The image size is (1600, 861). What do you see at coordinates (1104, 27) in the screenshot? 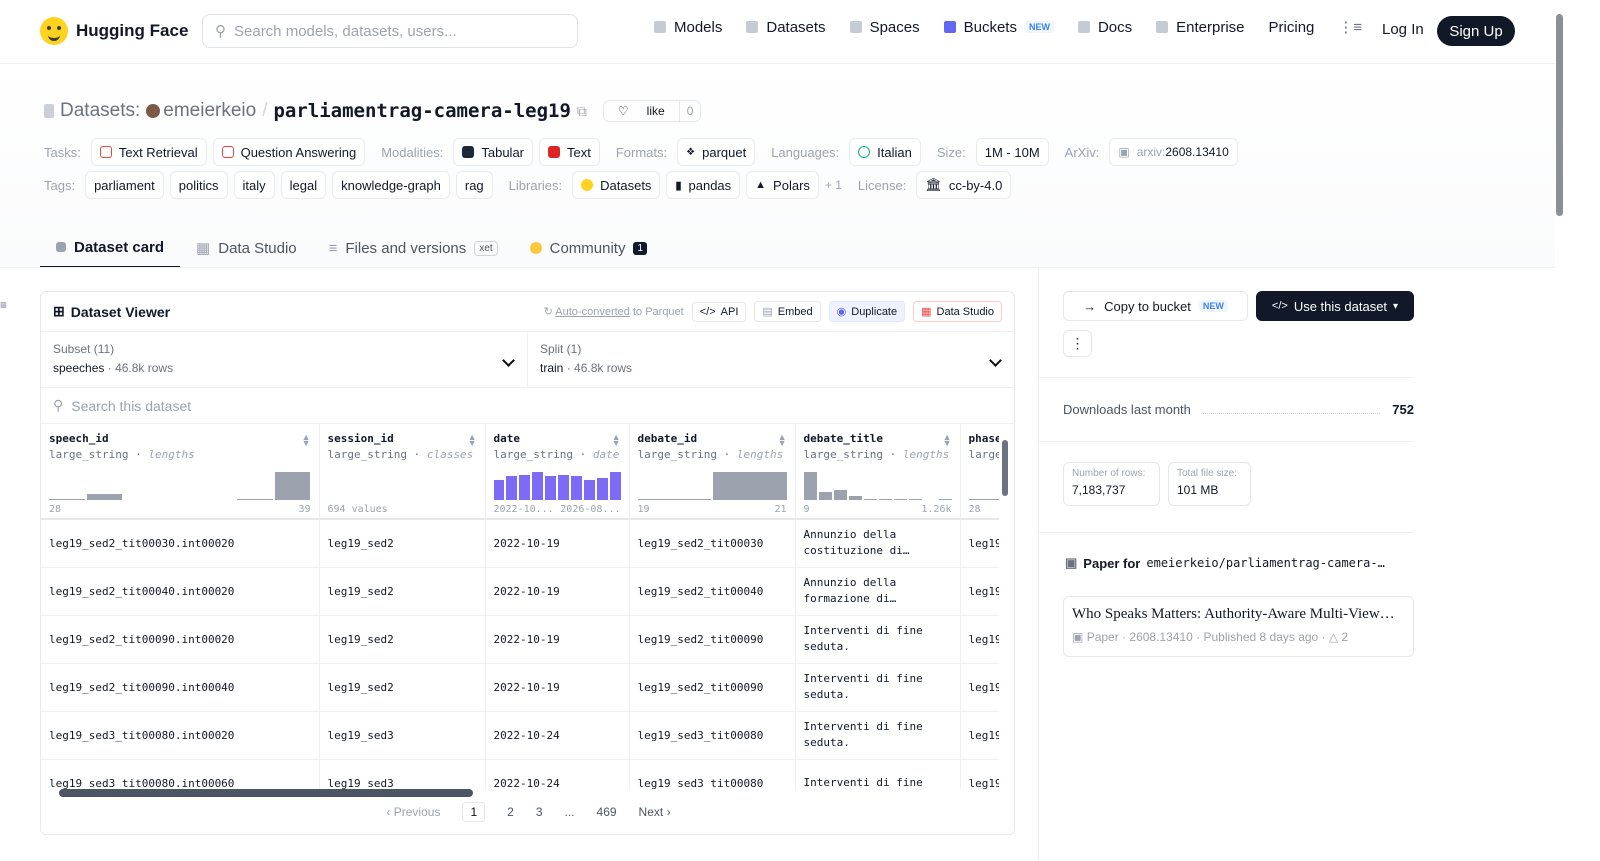
I see `nav-docs: Docs` at bounding box center [1104, 27].